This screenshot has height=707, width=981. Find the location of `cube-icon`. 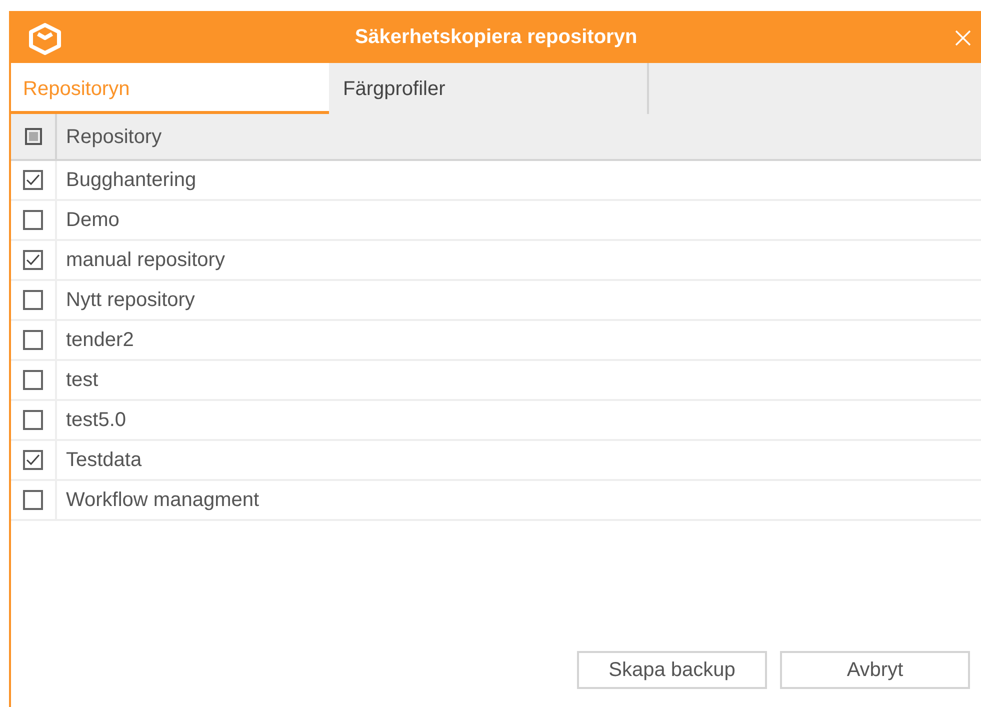

cube-icon is located at coordinates (45, 39).